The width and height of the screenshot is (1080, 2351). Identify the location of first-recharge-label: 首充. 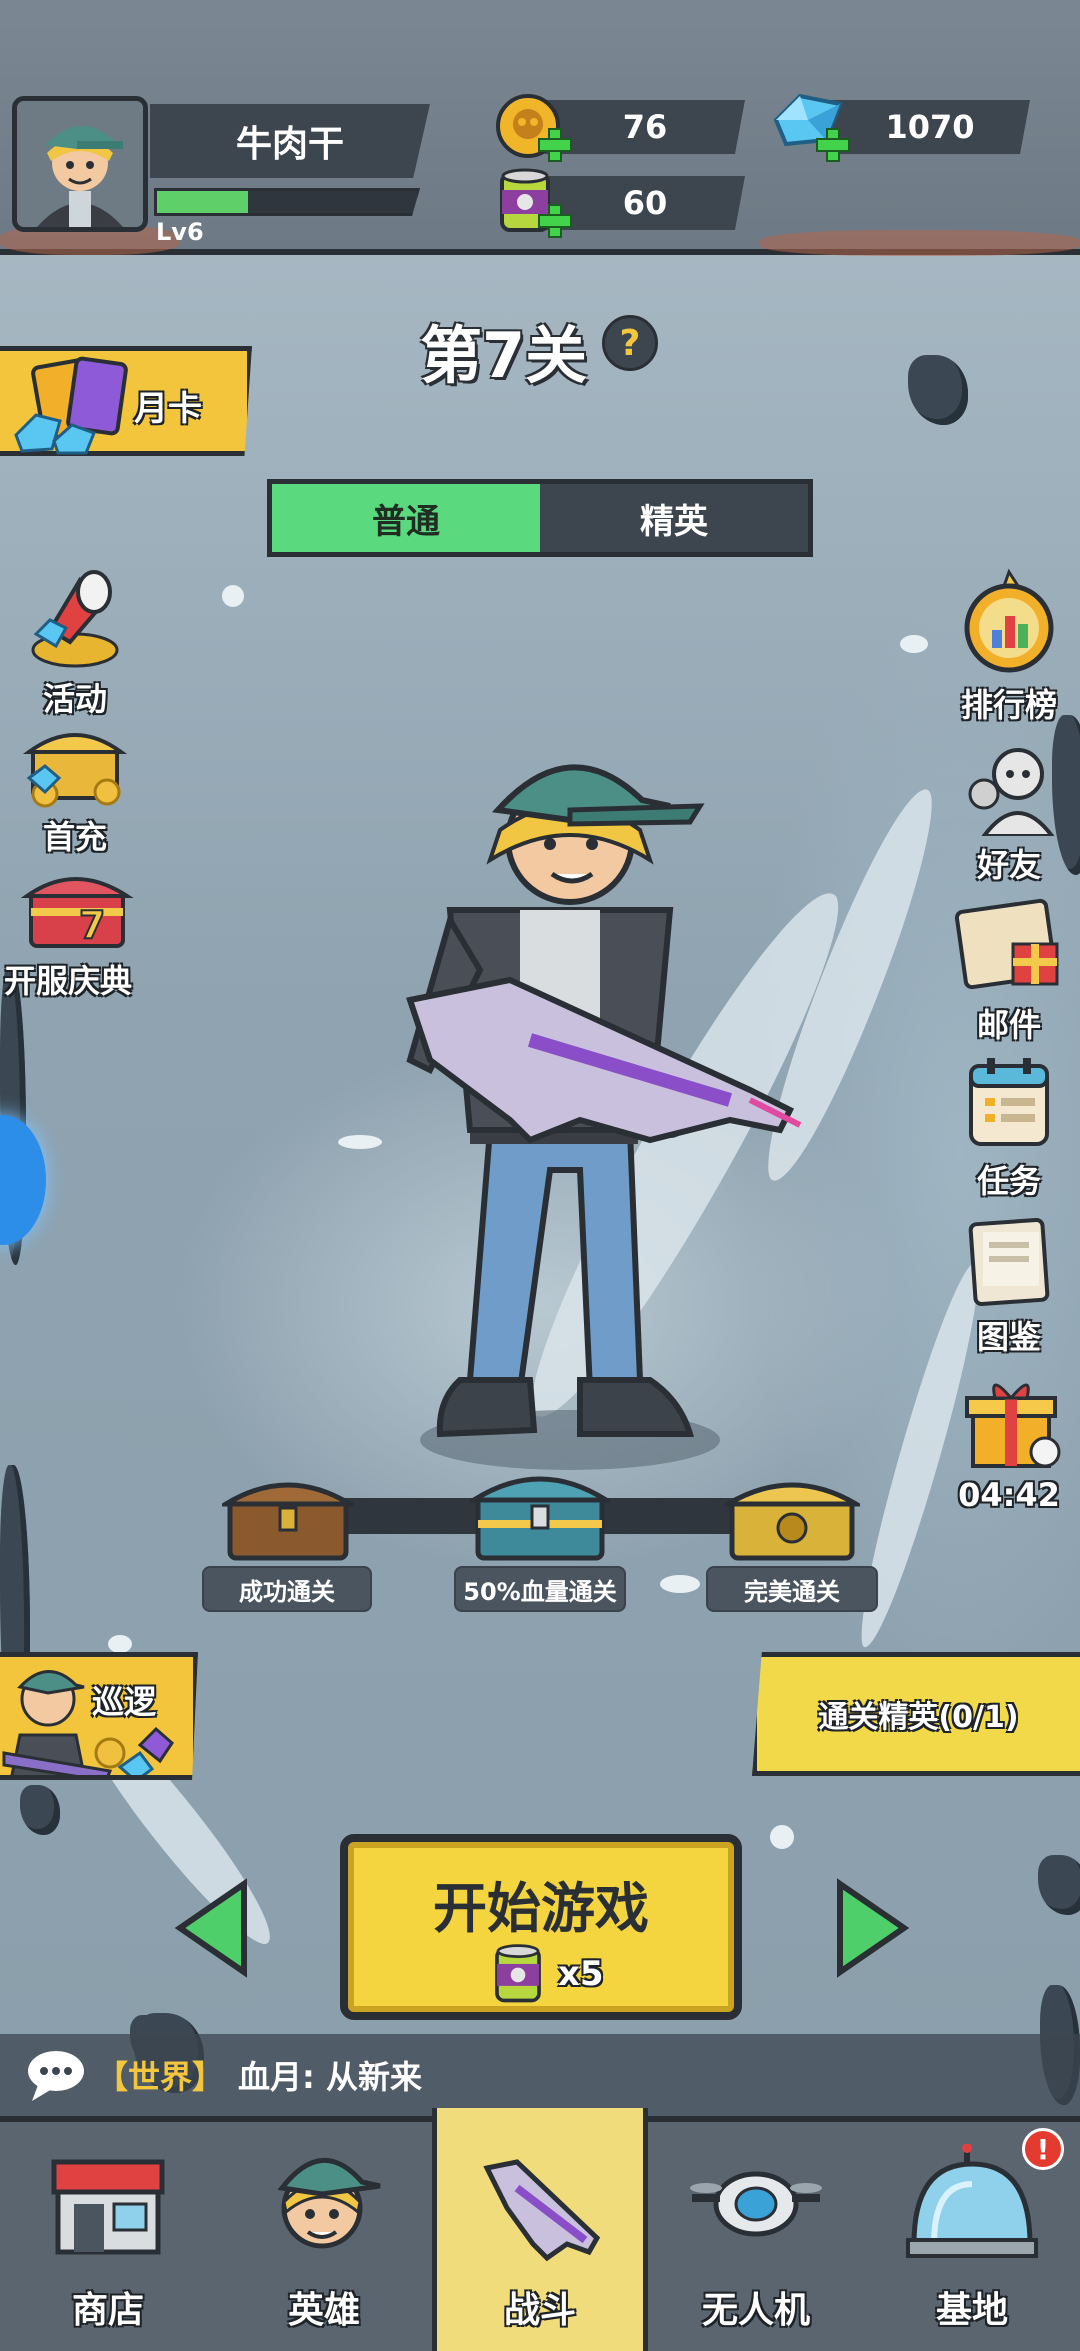
(74, 837).